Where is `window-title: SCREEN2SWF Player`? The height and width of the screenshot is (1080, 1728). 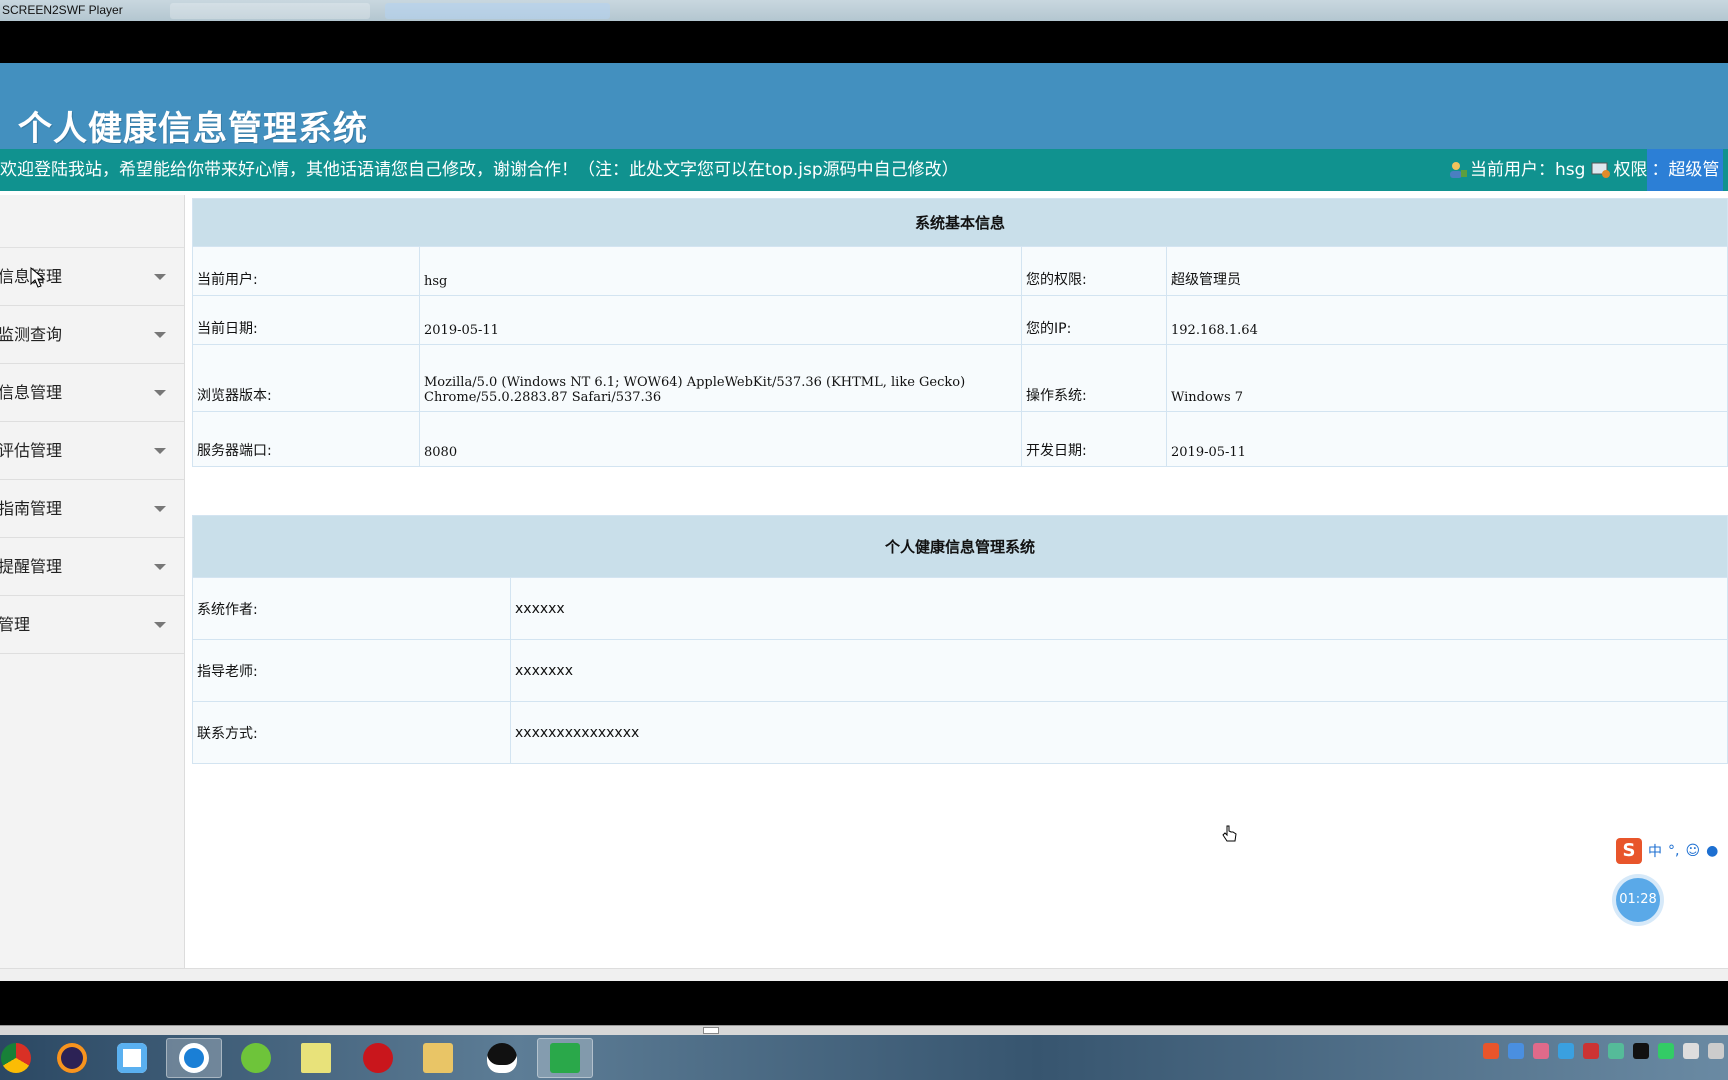 window-title: SCREEN2SWF Player is located at coordinates (62, 10).